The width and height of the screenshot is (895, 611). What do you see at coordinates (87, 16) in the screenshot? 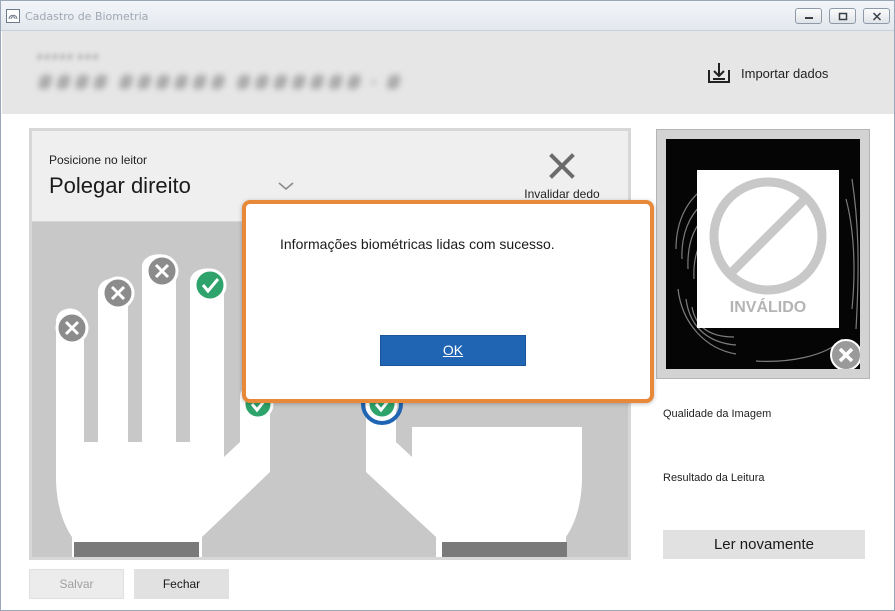
I see `window-title: Cadastro de Biometria` at bounding box center [87, 16].